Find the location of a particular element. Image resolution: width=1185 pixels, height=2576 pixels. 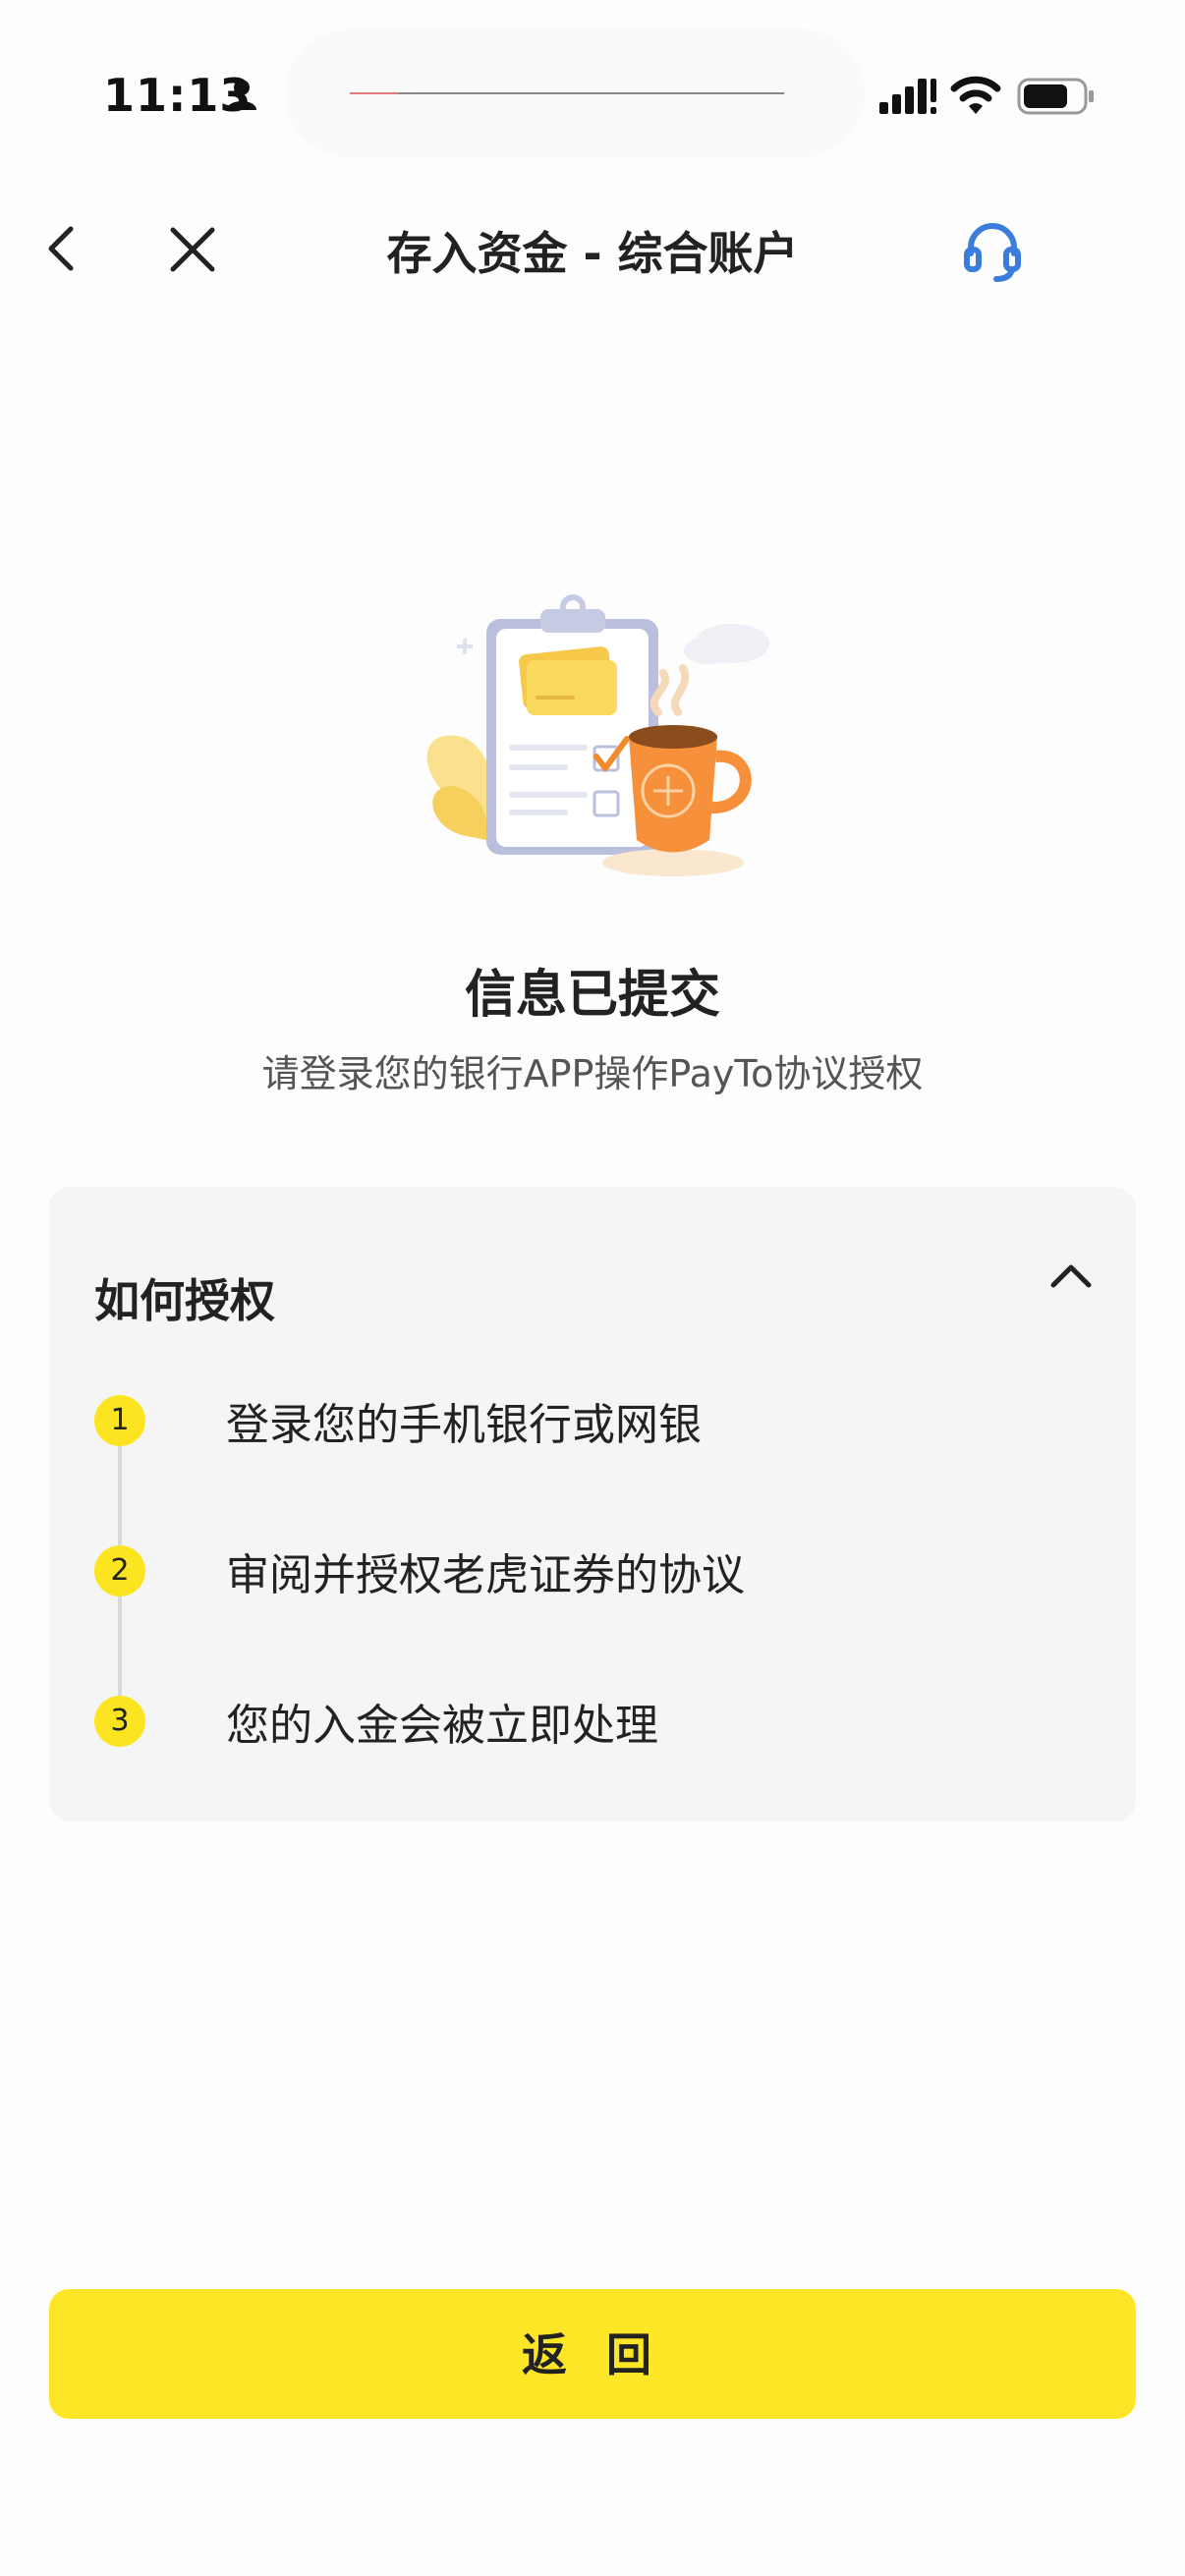

battery-icon is located at coordinates (1056, 96).